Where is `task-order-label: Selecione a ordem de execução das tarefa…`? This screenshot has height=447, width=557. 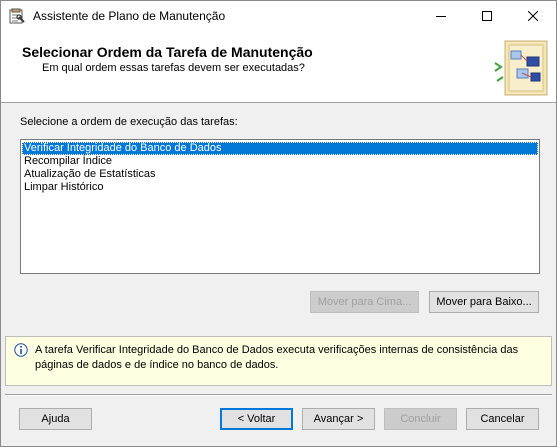 task-order-label: Selecione a ordem de execução das tarefa… is located at coordinates (129, 122).